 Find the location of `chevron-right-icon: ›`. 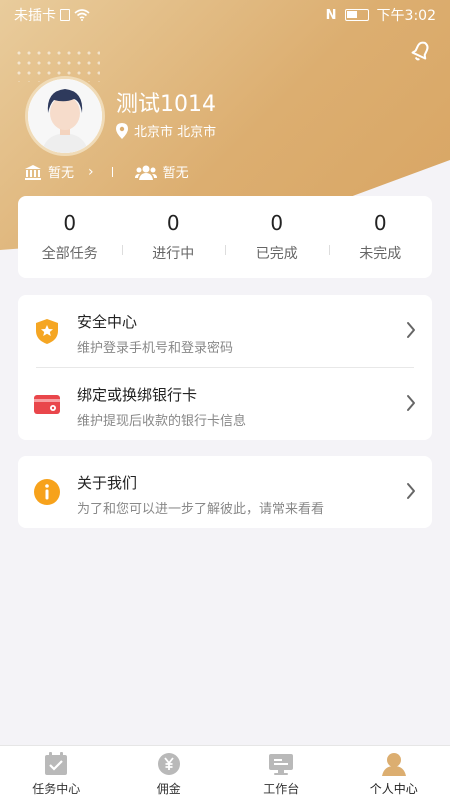

chevron-right-icon: › is located at coordinates (91, 171).